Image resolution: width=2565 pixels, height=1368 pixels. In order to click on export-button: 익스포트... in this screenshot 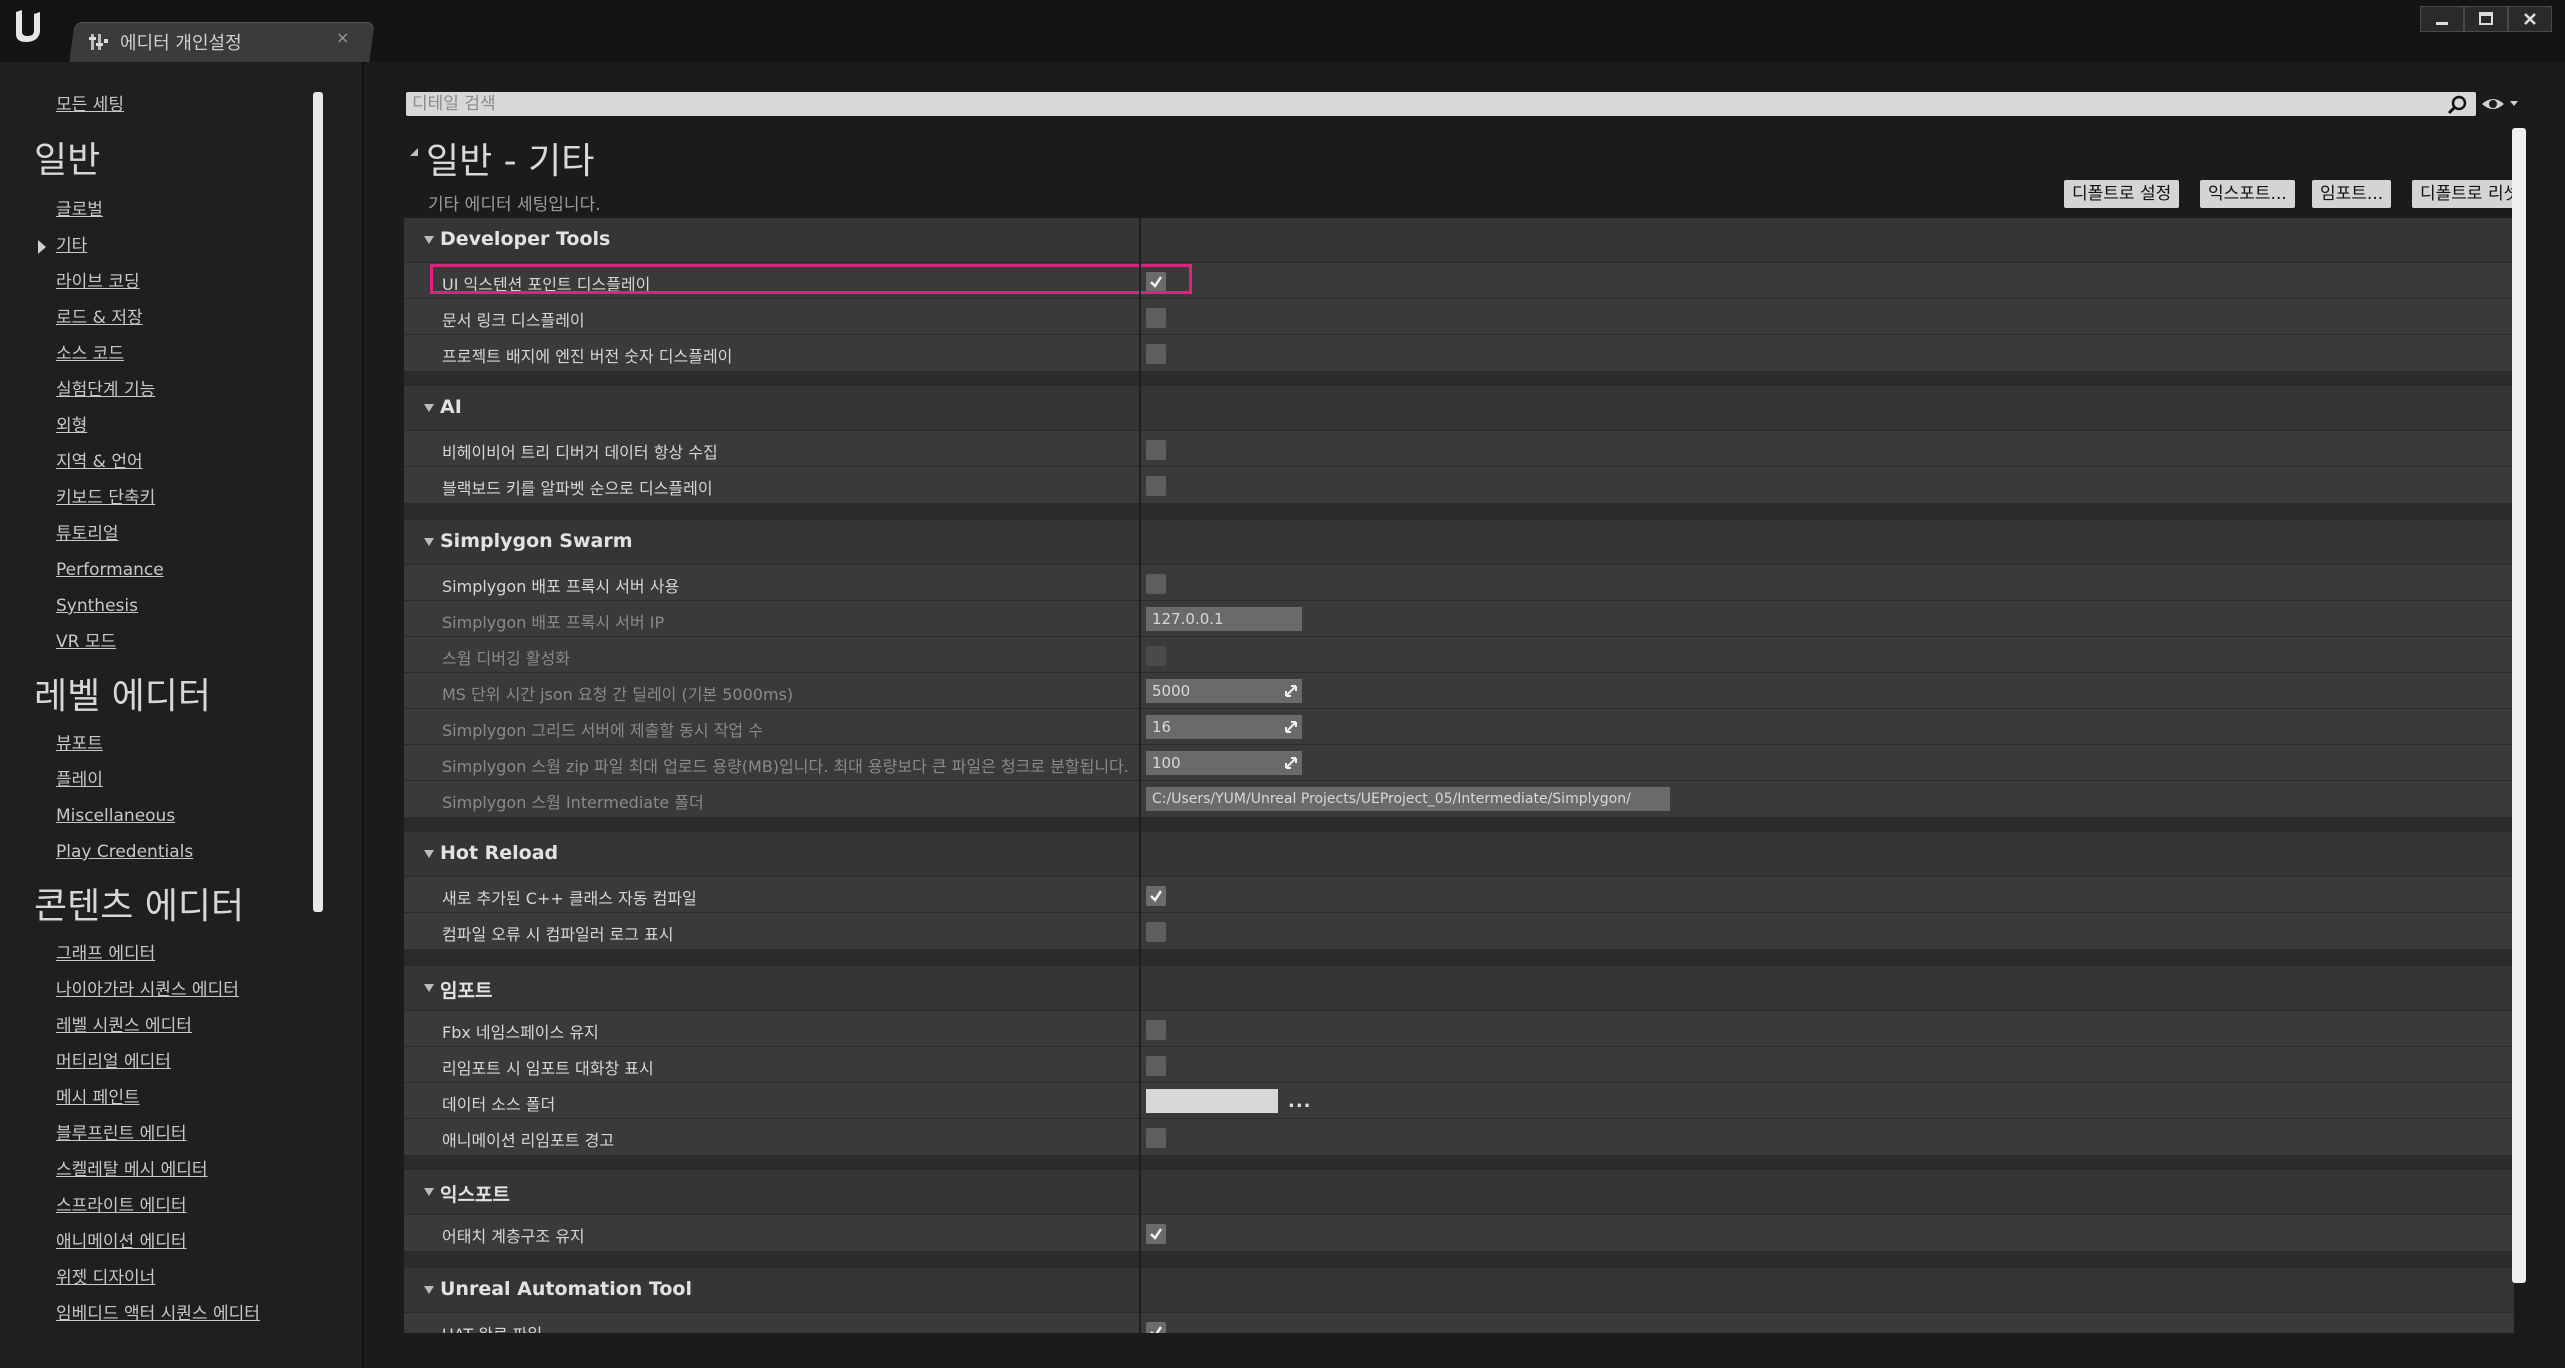, I will do `click(2247, 194)`.